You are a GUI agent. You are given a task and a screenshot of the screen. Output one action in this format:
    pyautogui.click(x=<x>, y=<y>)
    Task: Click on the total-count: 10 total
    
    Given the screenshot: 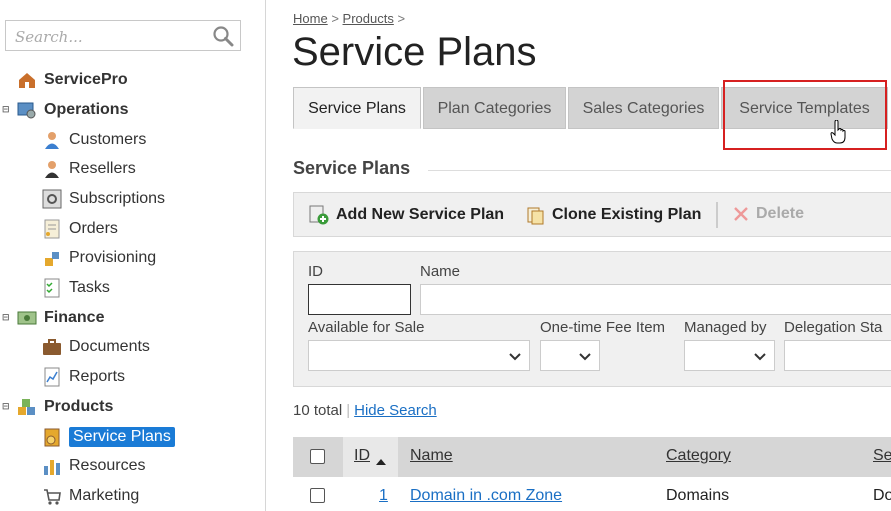 What is the action you would take?
    pyautogui.click(x=318, y=410)
    